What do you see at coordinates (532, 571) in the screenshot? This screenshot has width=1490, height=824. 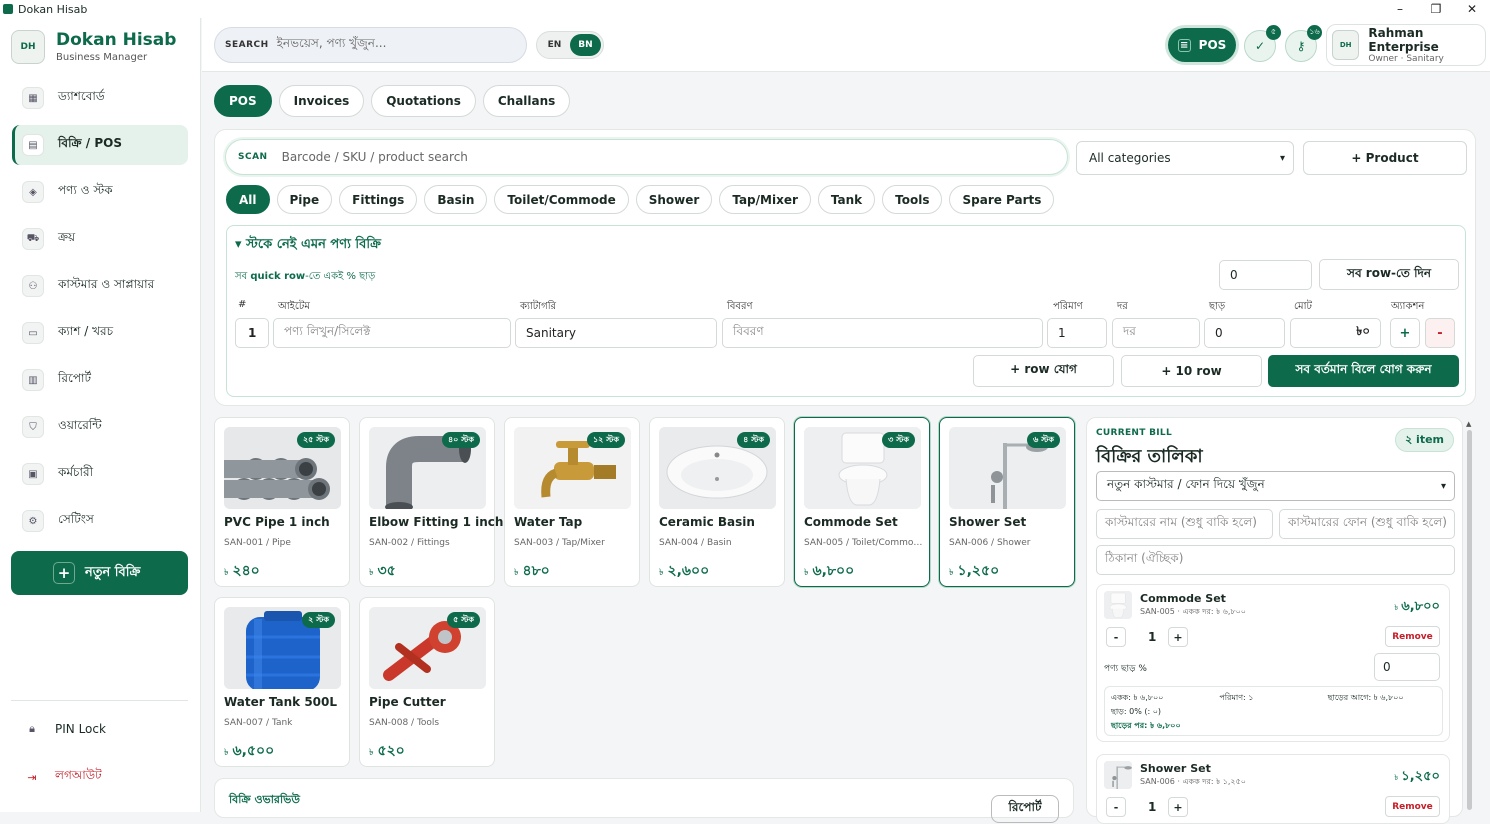 I see `product-price: ৳ ৪৮০` at bounding box center [532, 571].